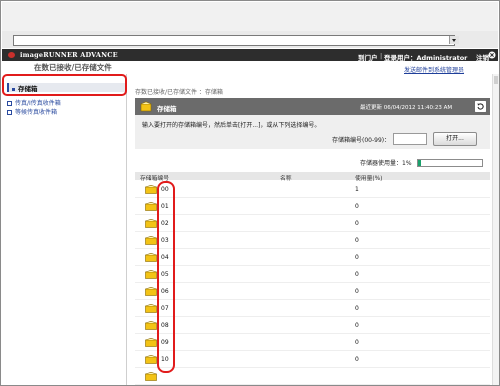 This screenshot has height=386, width=500. Describe the element at coordinates (234, 40) in the screenshot. I see `address-bar` at that location.